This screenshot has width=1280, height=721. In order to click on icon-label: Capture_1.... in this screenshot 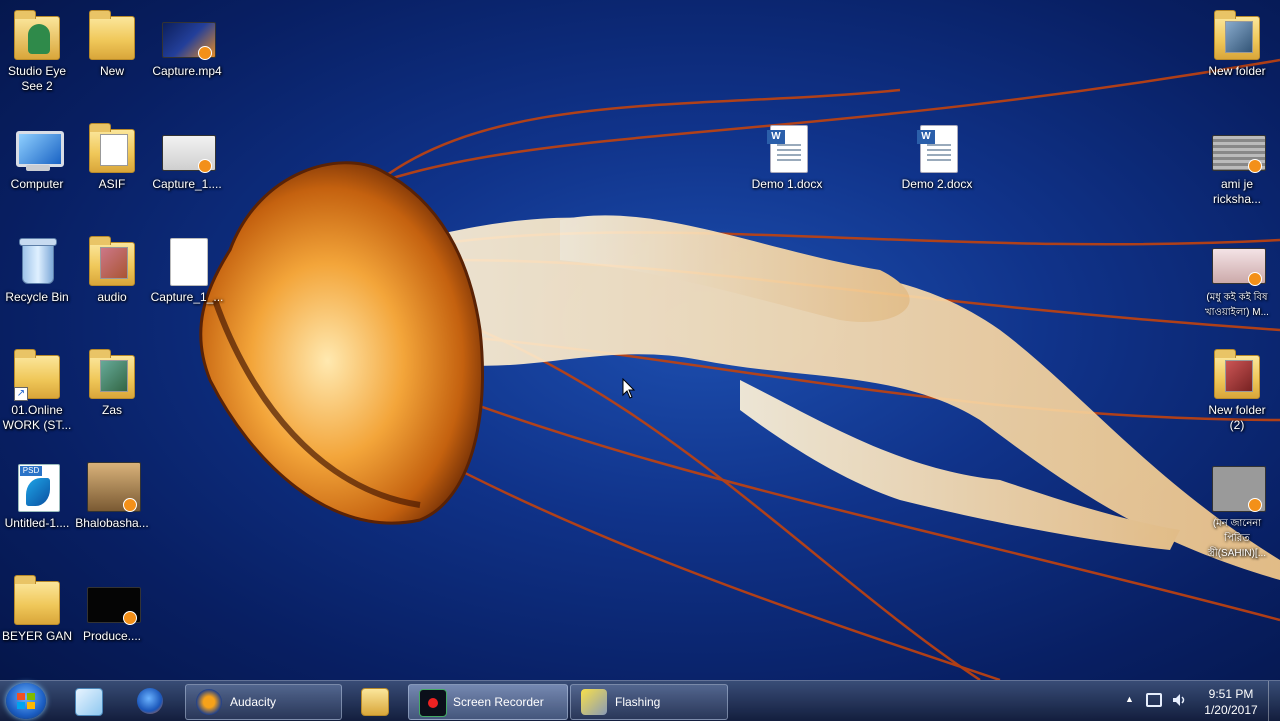, I will do `click(187, 184)`.